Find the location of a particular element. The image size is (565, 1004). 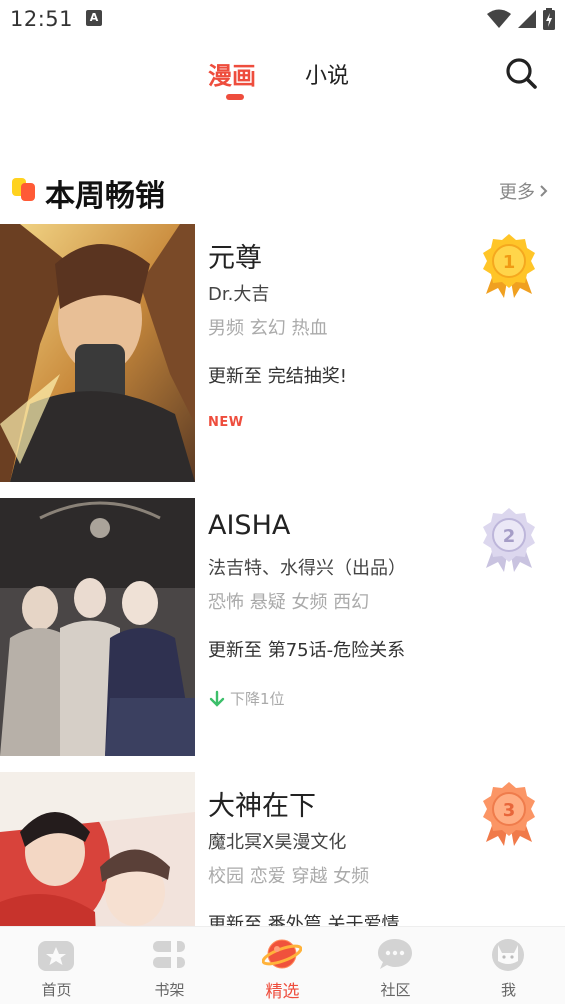

rank-number: 3 is located at coordinates (509, 810).